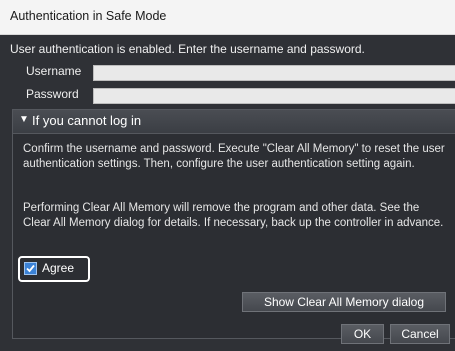 Image resolution: width=455 pixels, height=351 pixels. What do you see at coordinates (362, 334) in the screenshot?
I see `ok-button: OK` at bounding box center [362, 334].